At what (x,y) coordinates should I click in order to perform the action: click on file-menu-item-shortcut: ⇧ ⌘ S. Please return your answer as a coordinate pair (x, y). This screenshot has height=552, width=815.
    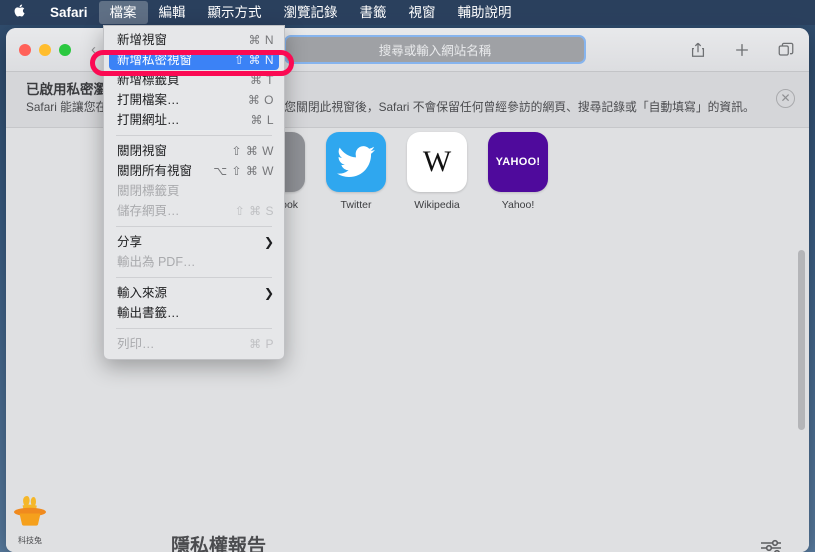
    Looking at the image, I should click on (254, 211).